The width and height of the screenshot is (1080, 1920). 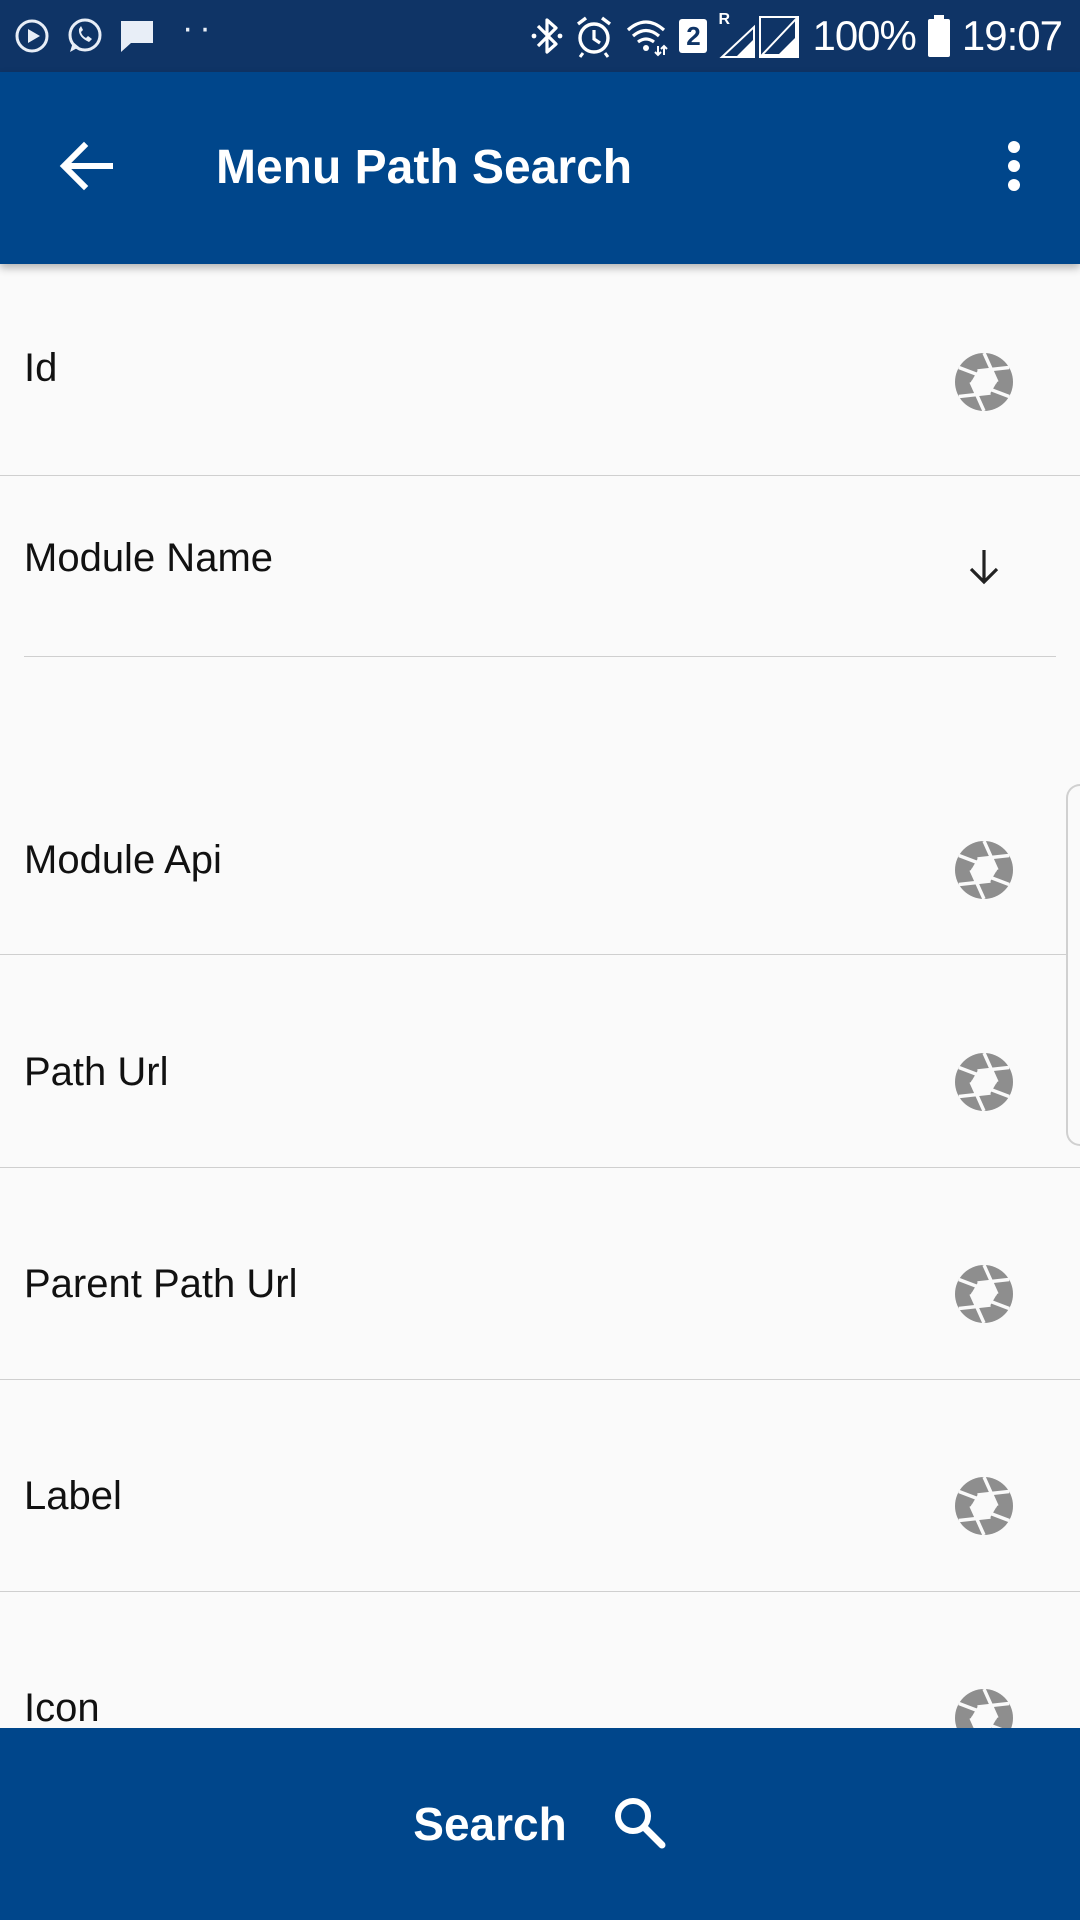 What do you see at coordinates (547, 36) in the screenshot?
I see `bluetooth-icon` at bounding box center [547, 36].